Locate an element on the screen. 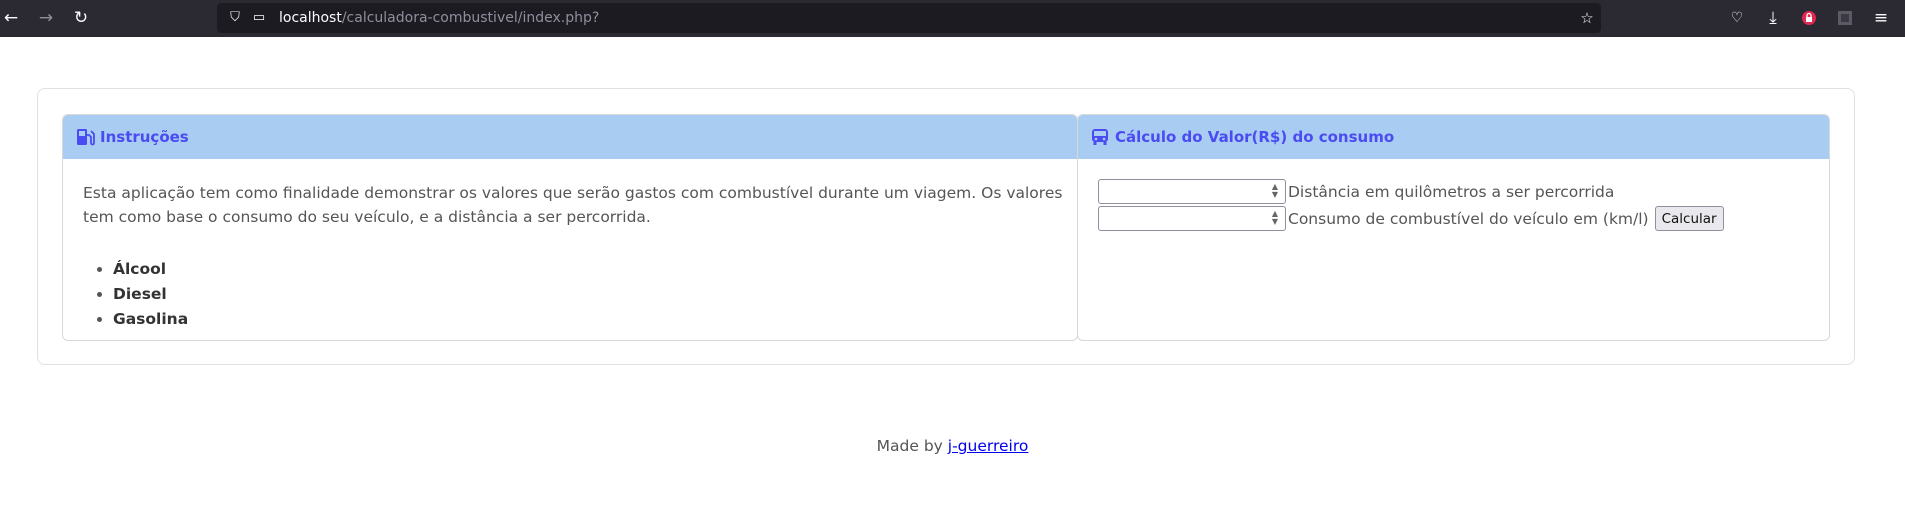 Image resolution: width=1905 pixels, height=526 pixels. calculator-title: Cálculo do Valor(R$) do consumo is located at coordinates (1255, 137).